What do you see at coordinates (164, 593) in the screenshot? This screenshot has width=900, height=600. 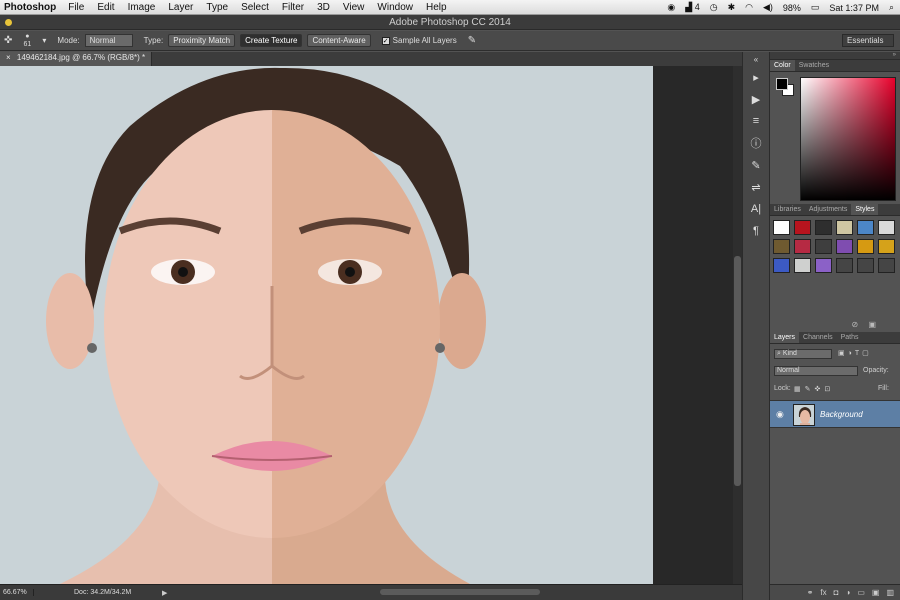 I see `status-menu-arrow-icon: ▶` at bounding box center [164, 593].